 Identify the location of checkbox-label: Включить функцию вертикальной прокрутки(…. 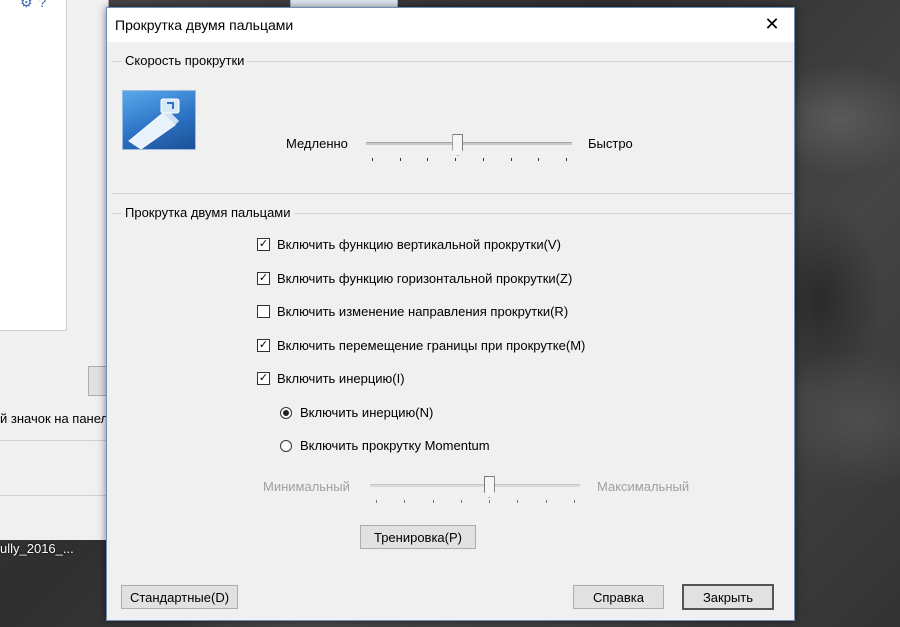
(419, 244).